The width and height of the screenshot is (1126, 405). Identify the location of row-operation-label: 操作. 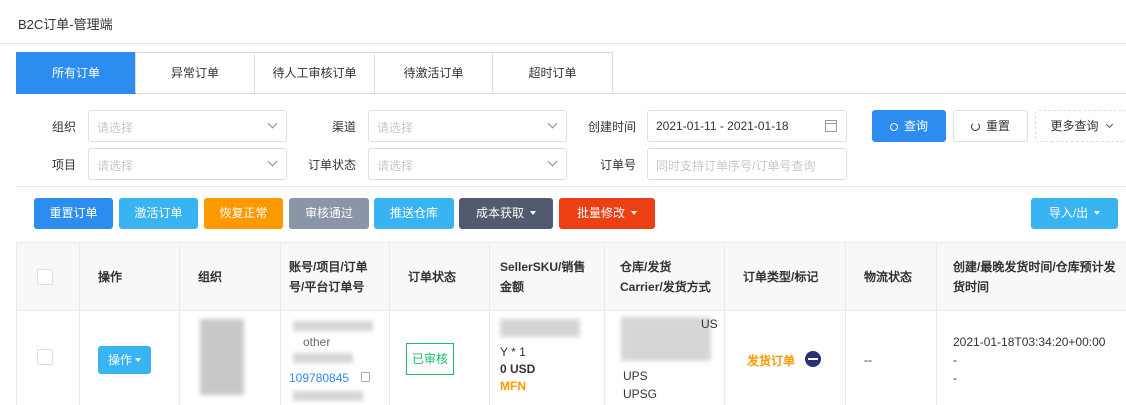
(119, 360).